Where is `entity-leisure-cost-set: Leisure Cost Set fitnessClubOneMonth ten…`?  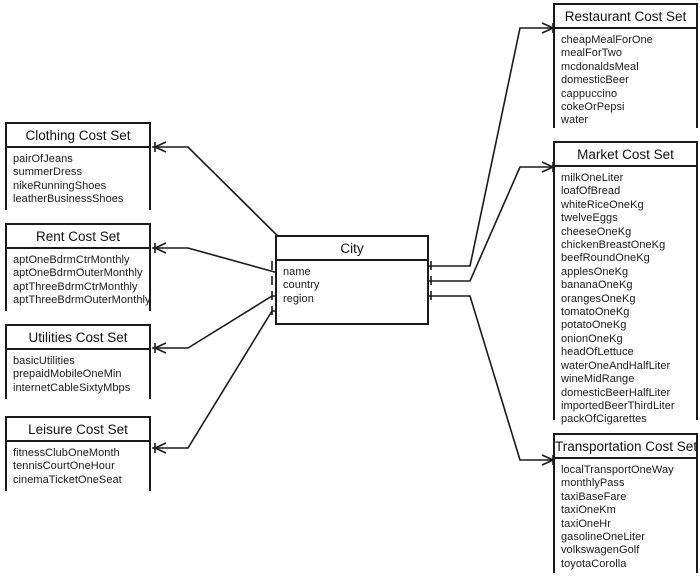
entity-leisure-cost-set: Leisure Cost Set fitnessClubOneMonth ten… is located at coordinates (78, 454).